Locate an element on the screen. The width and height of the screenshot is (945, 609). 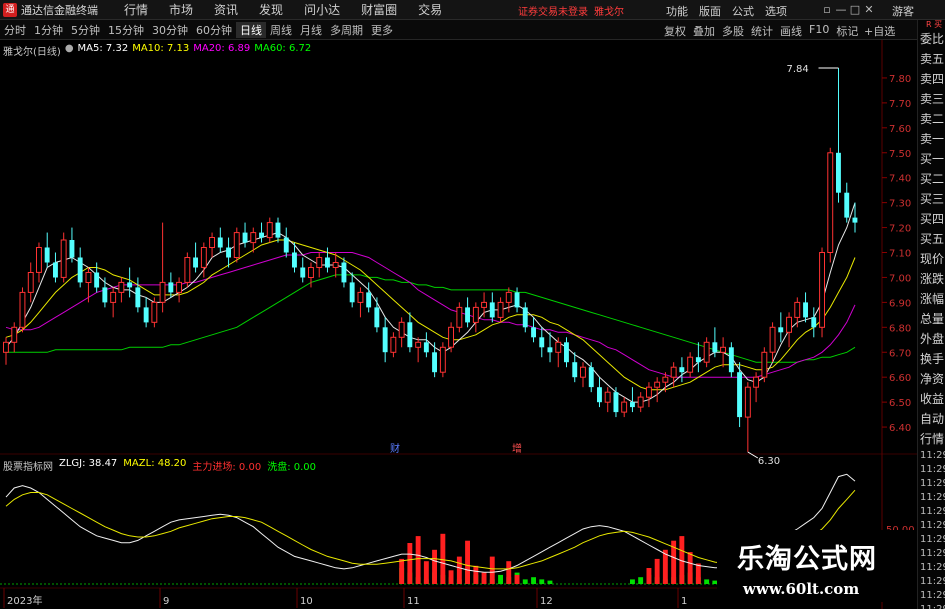
watermark: 乐淘公式网 www.60lt.com is located at coordinates (817, 566).